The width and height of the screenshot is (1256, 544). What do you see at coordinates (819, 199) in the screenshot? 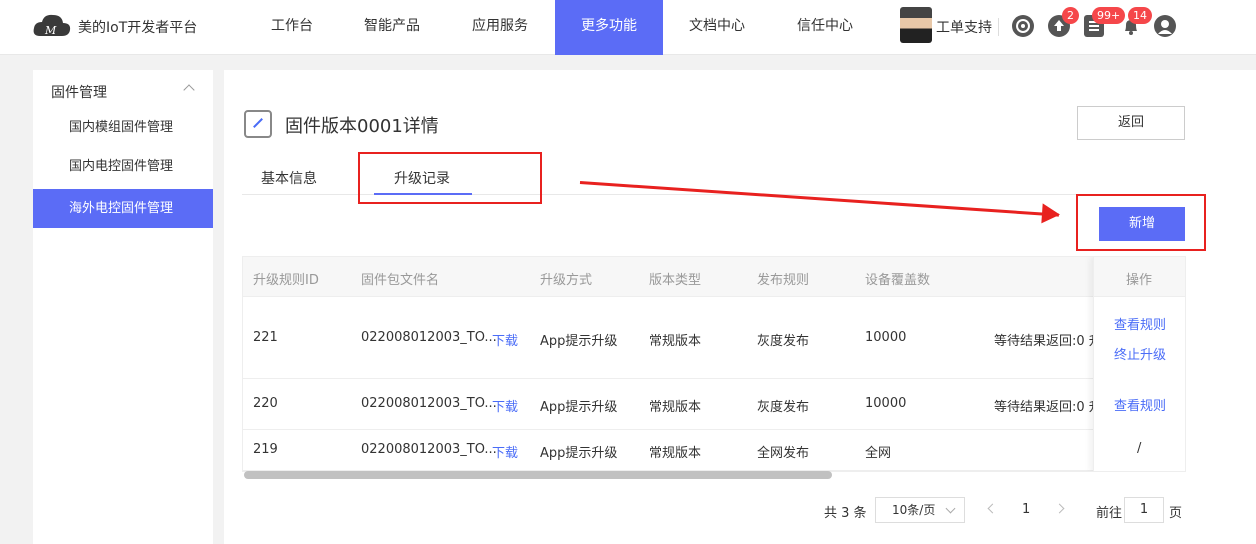
I see `annotation-arrow` at bounding box center [819, 199].